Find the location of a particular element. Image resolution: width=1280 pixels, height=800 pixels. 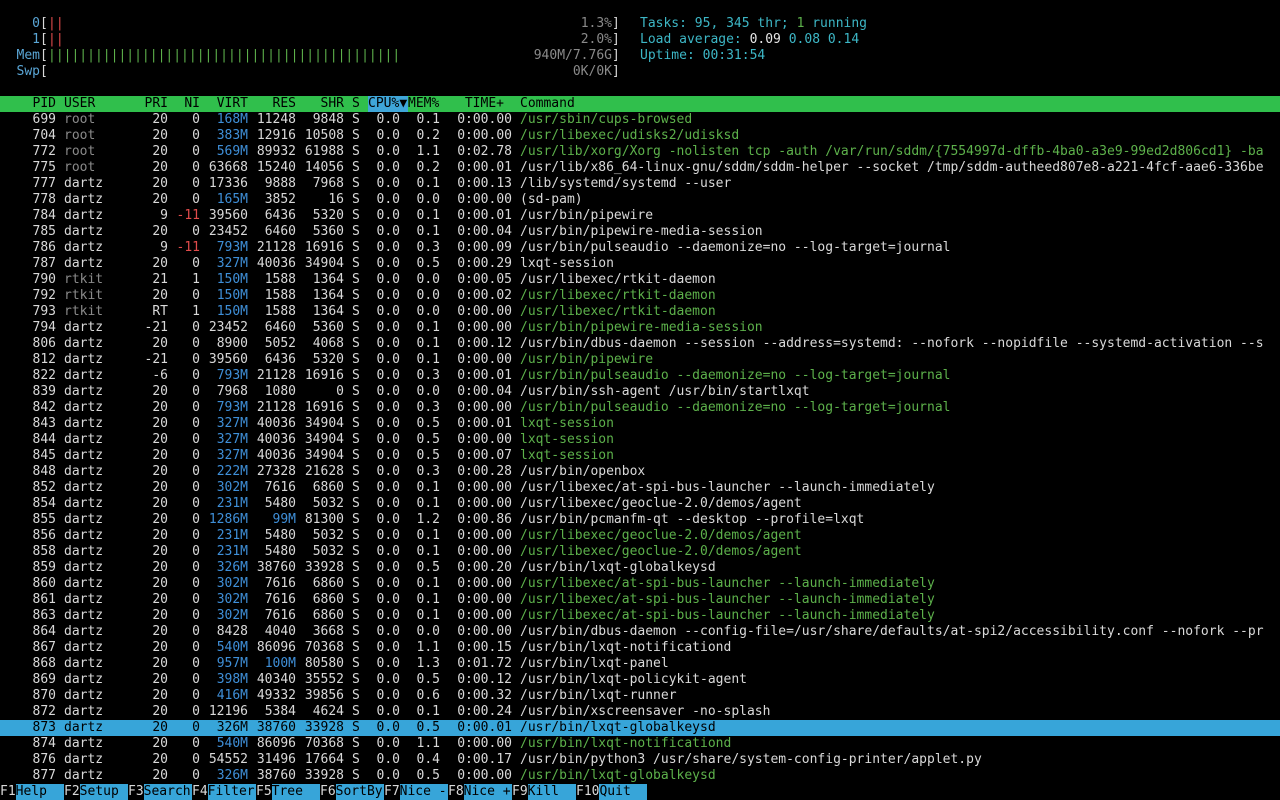

fkey-sortby-button: F6 SortBy is located at coordinates (352, 792).